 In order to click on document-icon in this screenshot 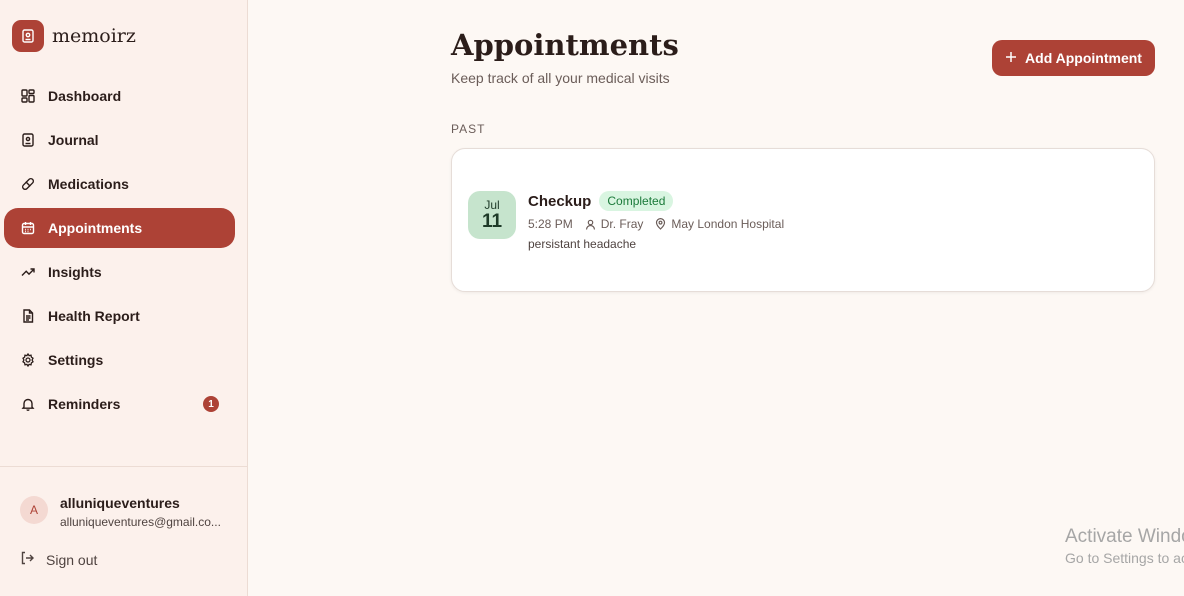, I will do `click(28, 316)`.